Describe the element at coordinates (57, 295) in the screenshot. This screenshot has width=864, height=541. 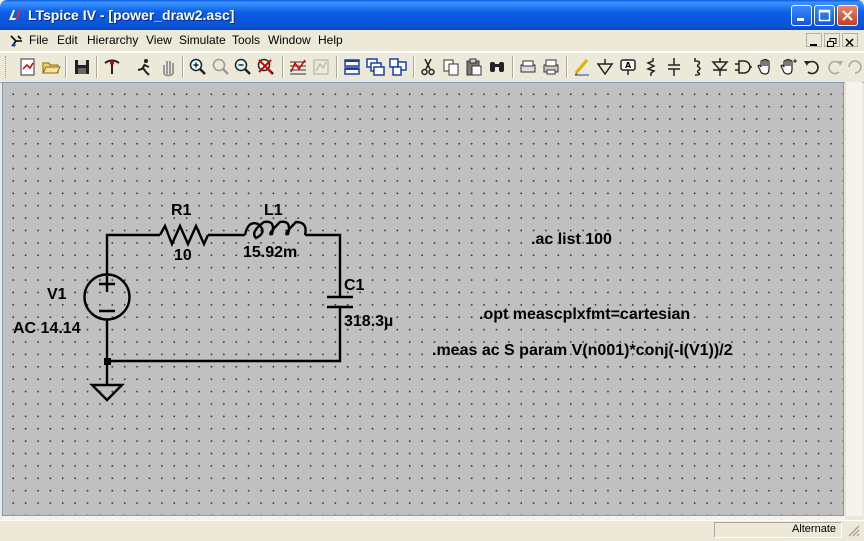
I see `v1-name-label: V1` at that location.